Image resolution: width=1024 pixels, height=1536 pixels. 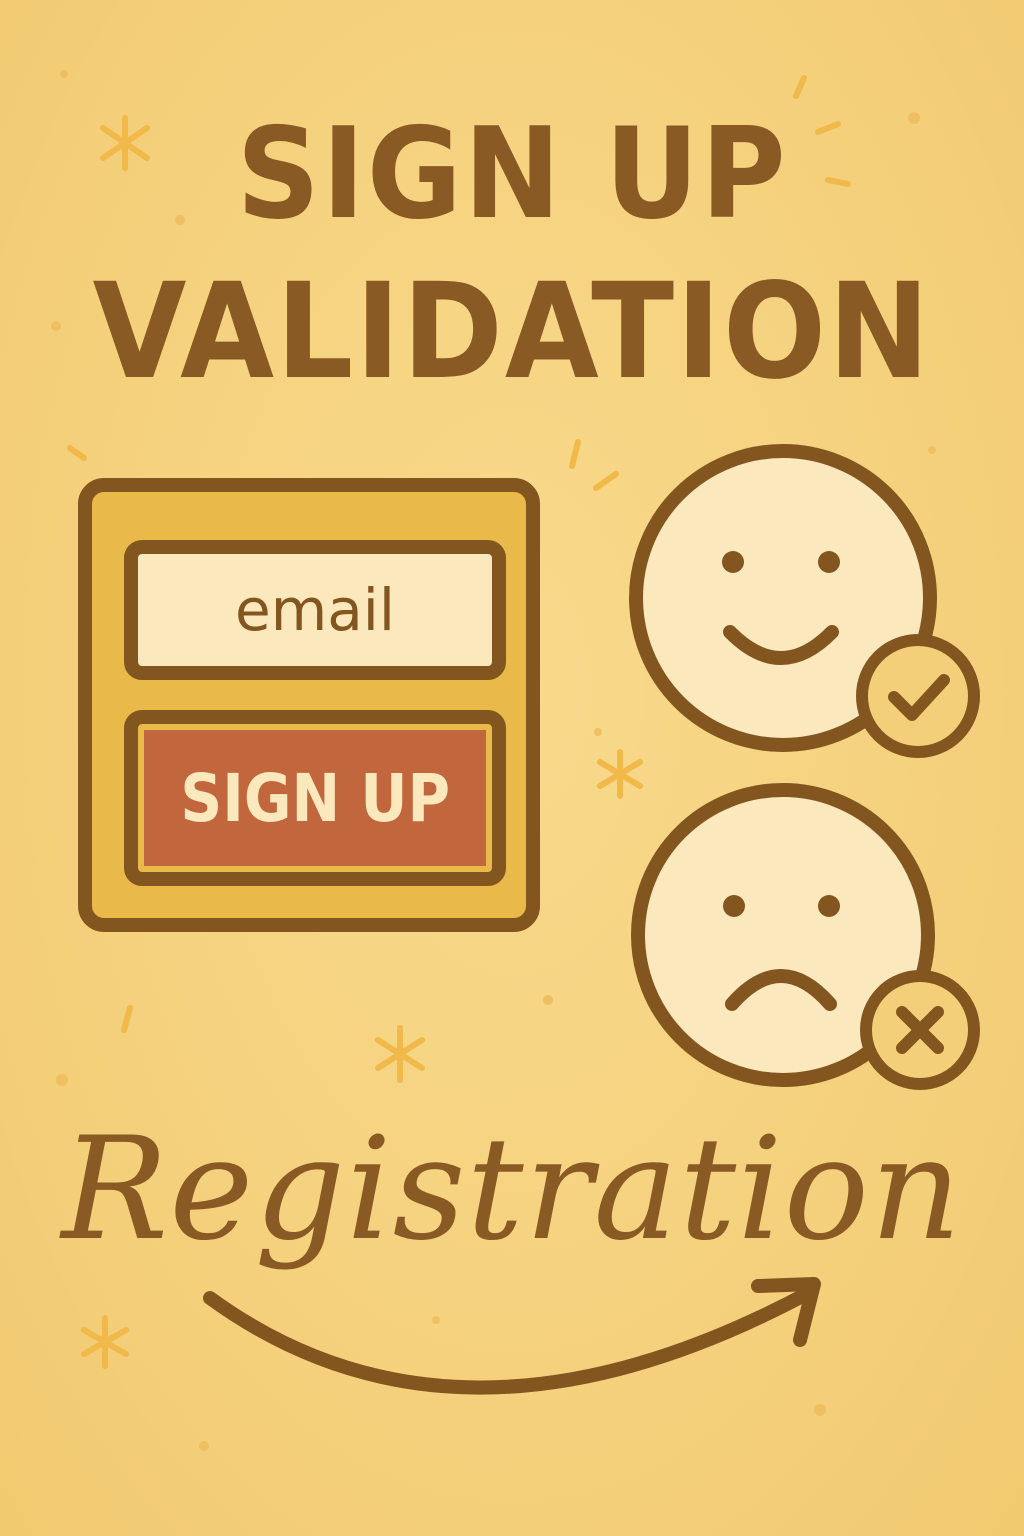 I want to click on sad-face-group, so click(x=805, y=936).